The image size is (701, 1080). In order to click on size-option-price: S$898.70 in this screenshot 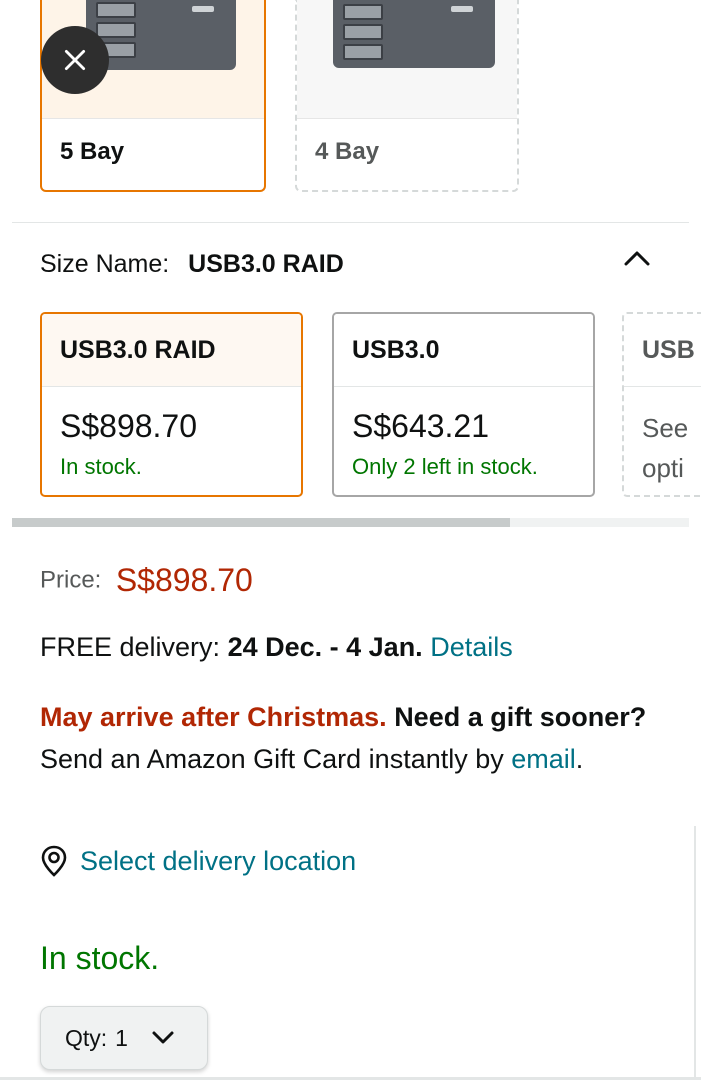, I will do `click(129, 426)`.